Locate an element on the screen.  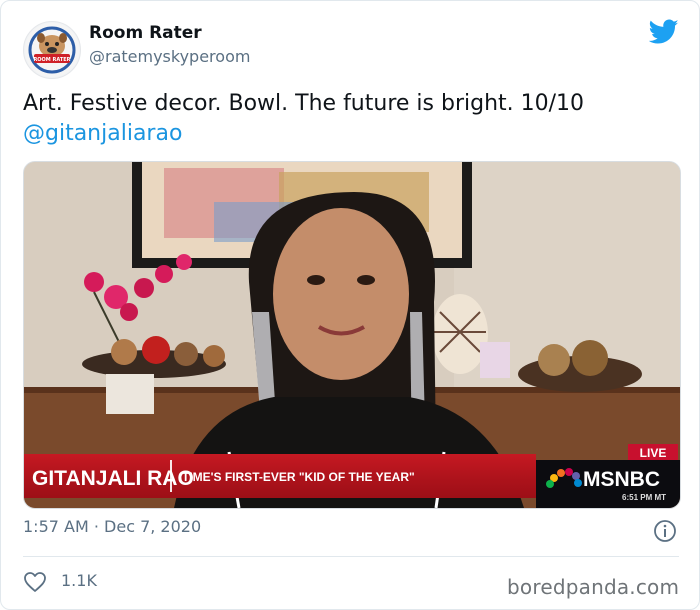
author-display-name: Room Rater is located at coordinates (145, 33).